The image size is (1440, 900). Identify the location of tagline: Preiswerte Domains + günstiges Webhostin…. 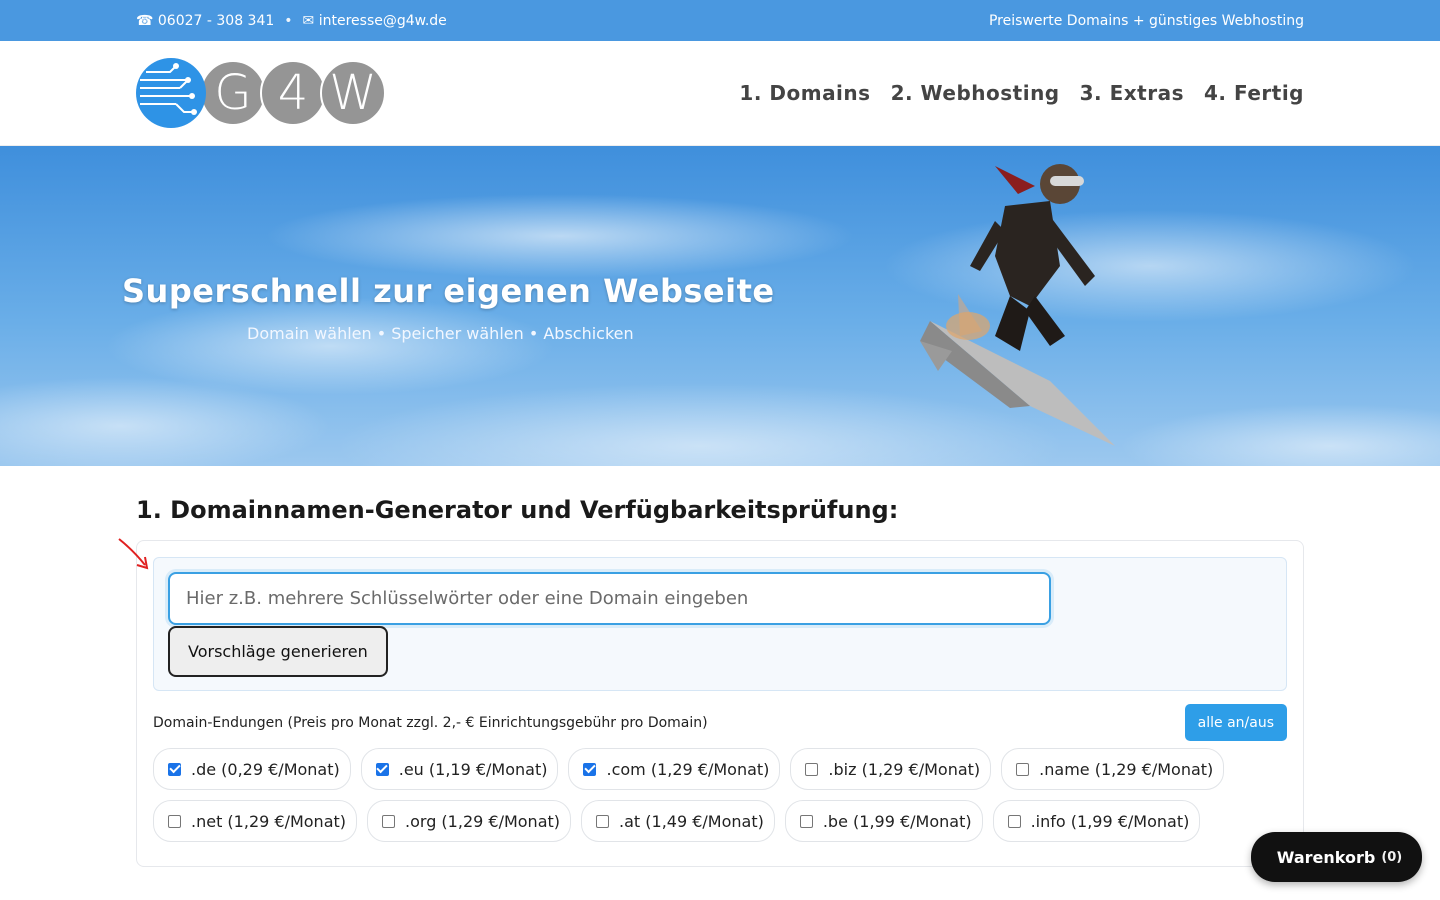
(1146, 20).